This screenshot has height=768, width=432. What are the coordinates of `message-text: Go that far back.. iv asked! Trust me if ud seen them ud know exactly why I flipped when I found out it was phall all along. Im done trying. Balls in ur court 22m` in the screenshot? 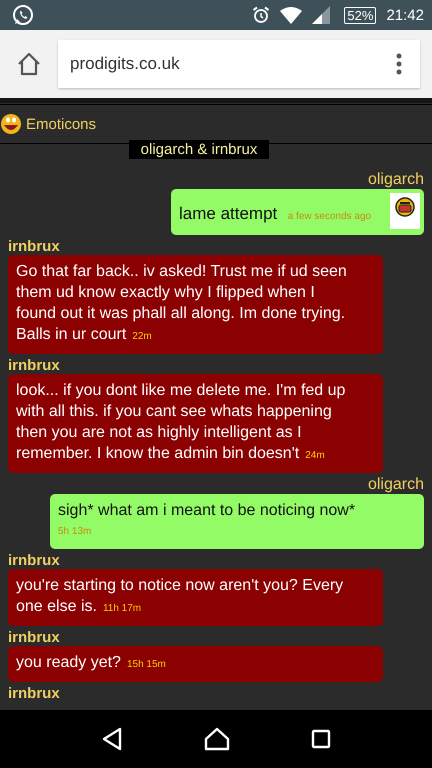 It's located at (182, 303).